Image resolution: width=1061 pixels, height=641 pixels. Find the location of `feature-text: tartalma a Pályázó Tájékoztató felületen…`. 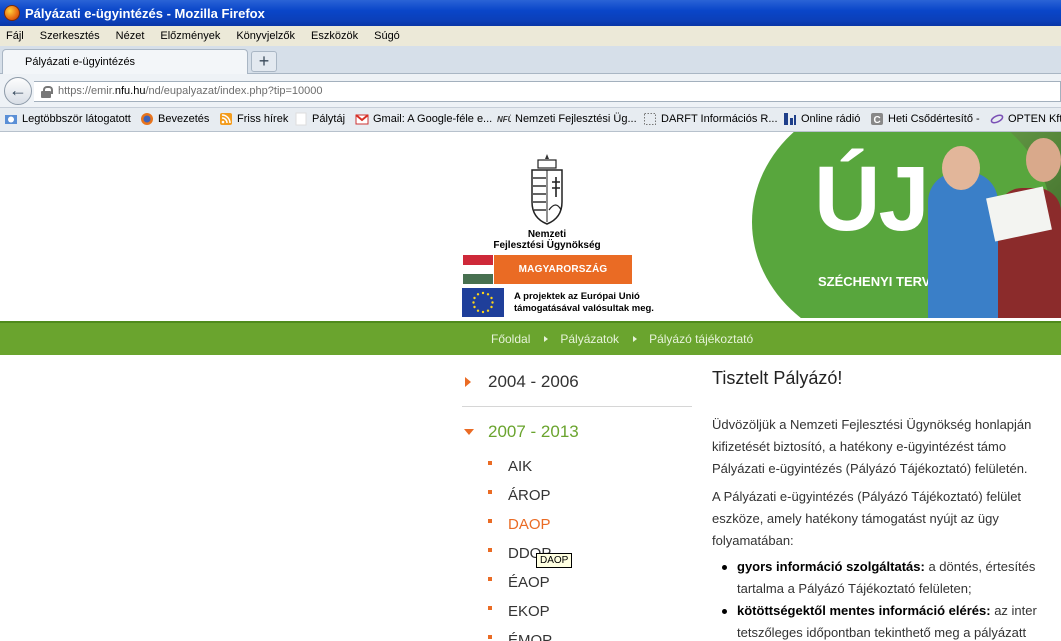

feature-text: tartalma a Pályázó Tájékoztató felületen… is located at coordinates (854, 588).